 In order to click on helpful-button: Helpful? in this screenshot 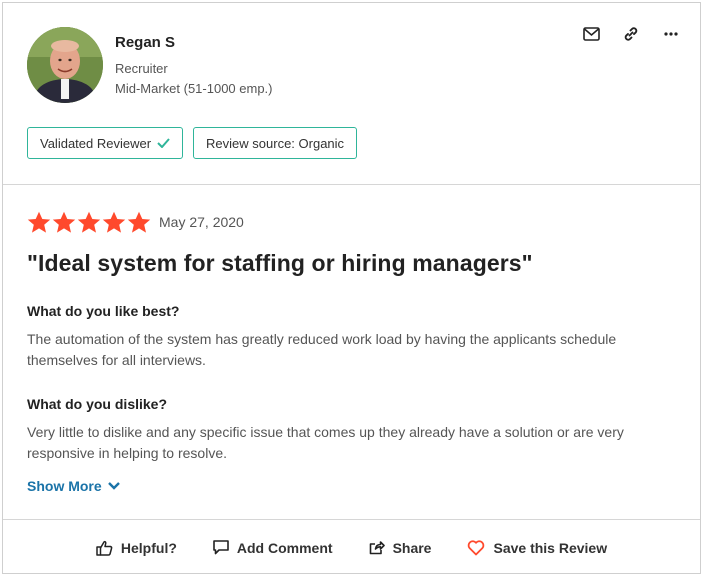, I will do `click(136, 548)`.